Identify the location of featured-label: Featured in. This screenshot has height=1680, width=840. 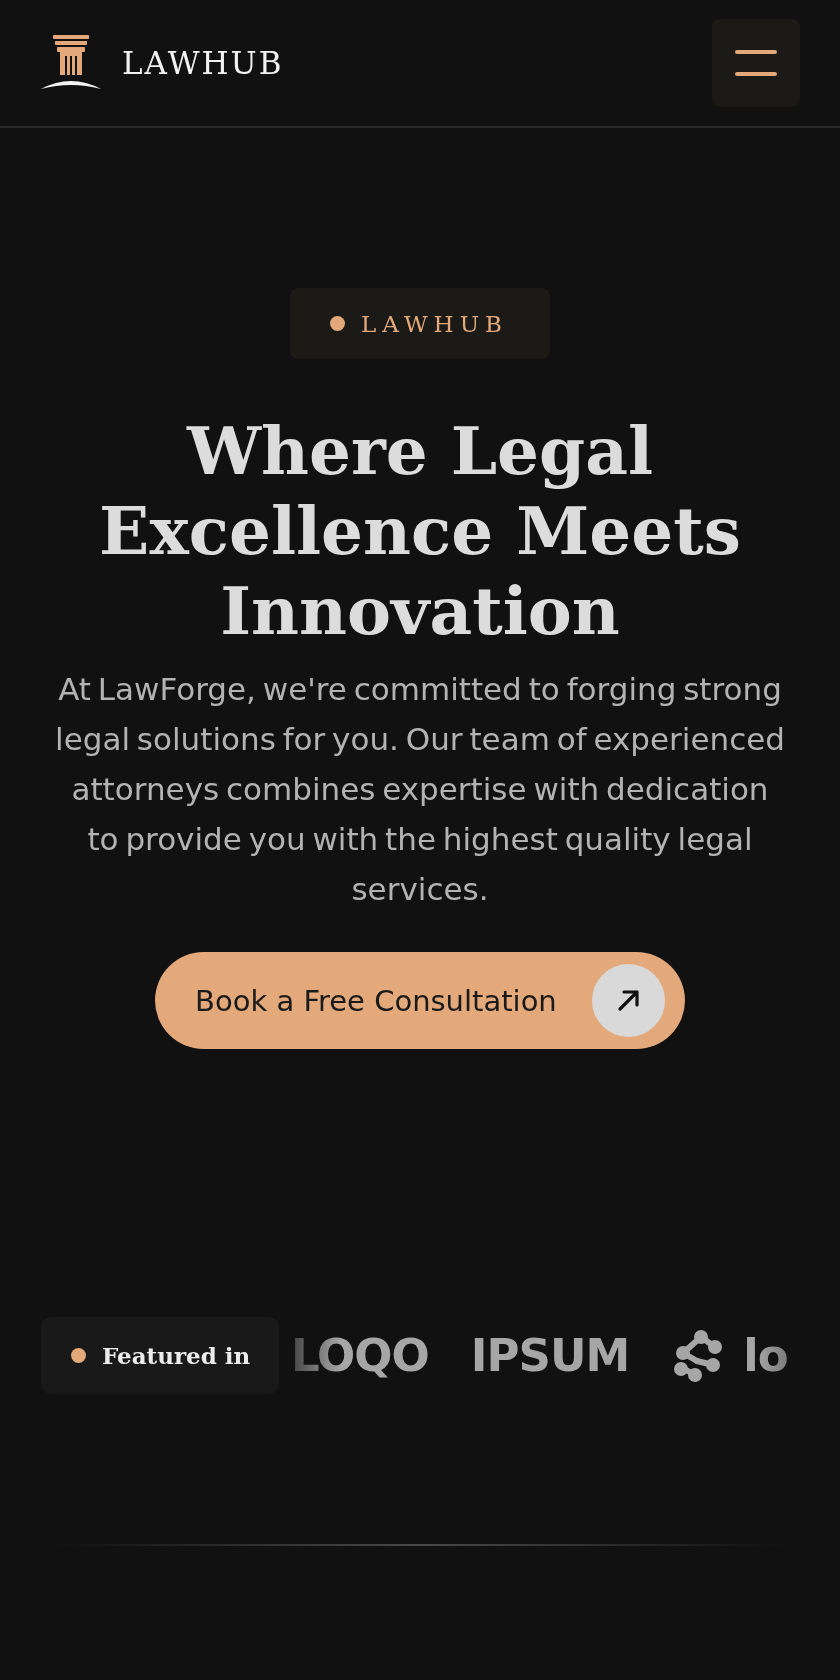
(176, 1355).